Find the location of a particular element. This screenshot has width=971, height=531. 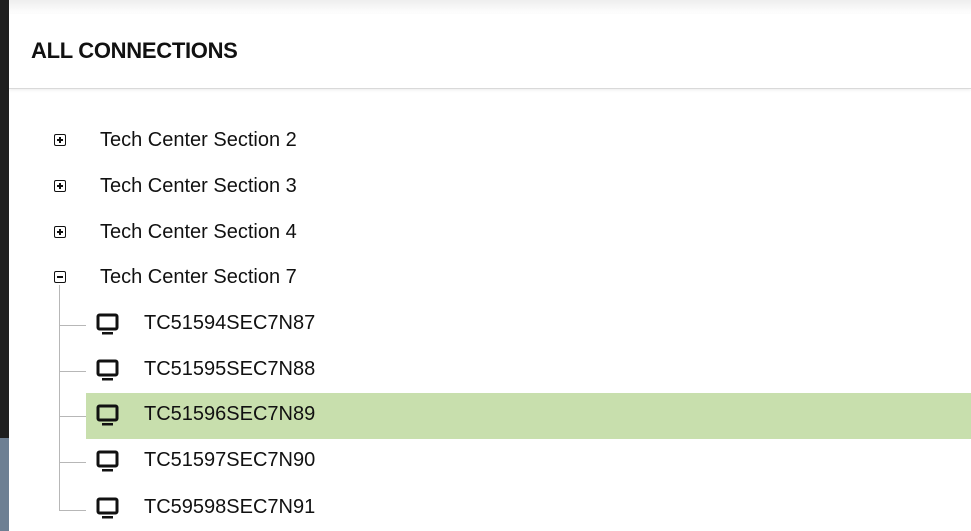

tree-section-3: Tech Center Section 3 is located at coordinates (490, 188).